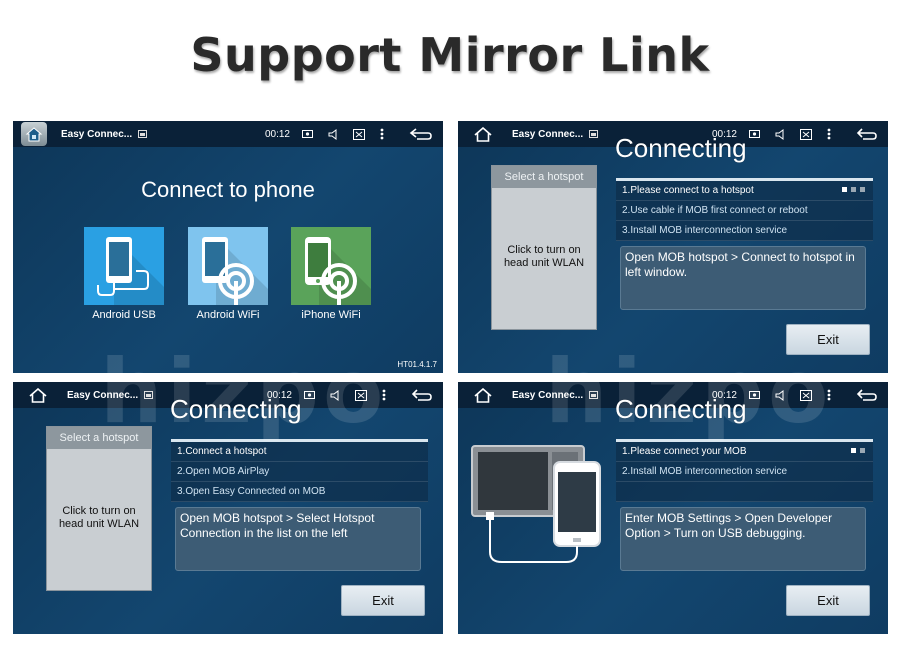 The width and height of the screenshot is (900, 659). I want to click on android-usb-label: Android USB, so click(124, 315).